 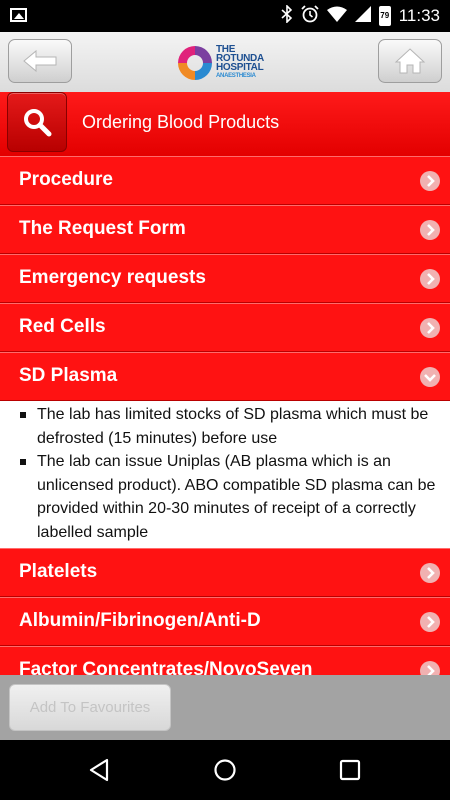 I want to click on home-icon, so click(x=410, y=61).